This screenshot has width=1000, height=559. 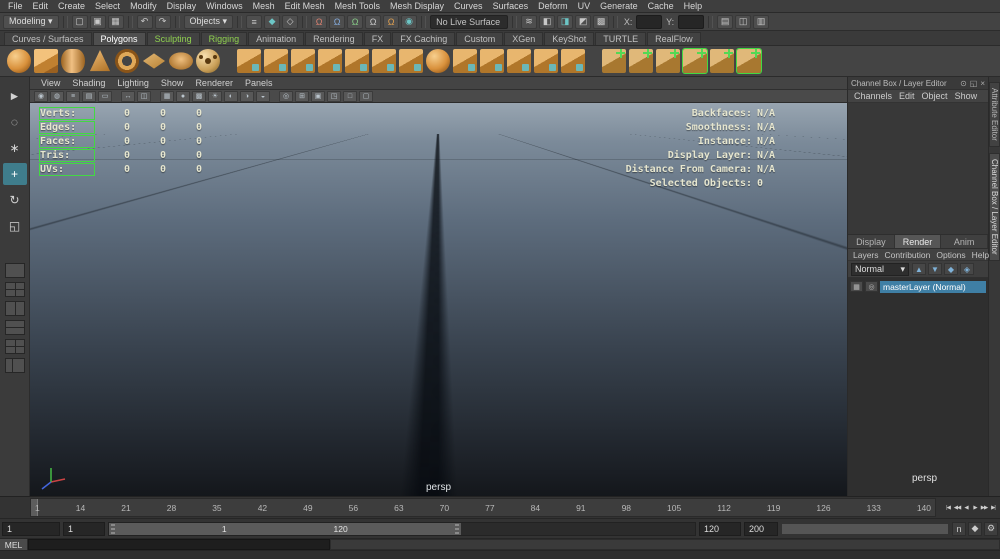 What do you see at coordinates (935, 269) in the screenshot?
I see `move-layer-down-icon: ▼` at bounding box center [935, 269].